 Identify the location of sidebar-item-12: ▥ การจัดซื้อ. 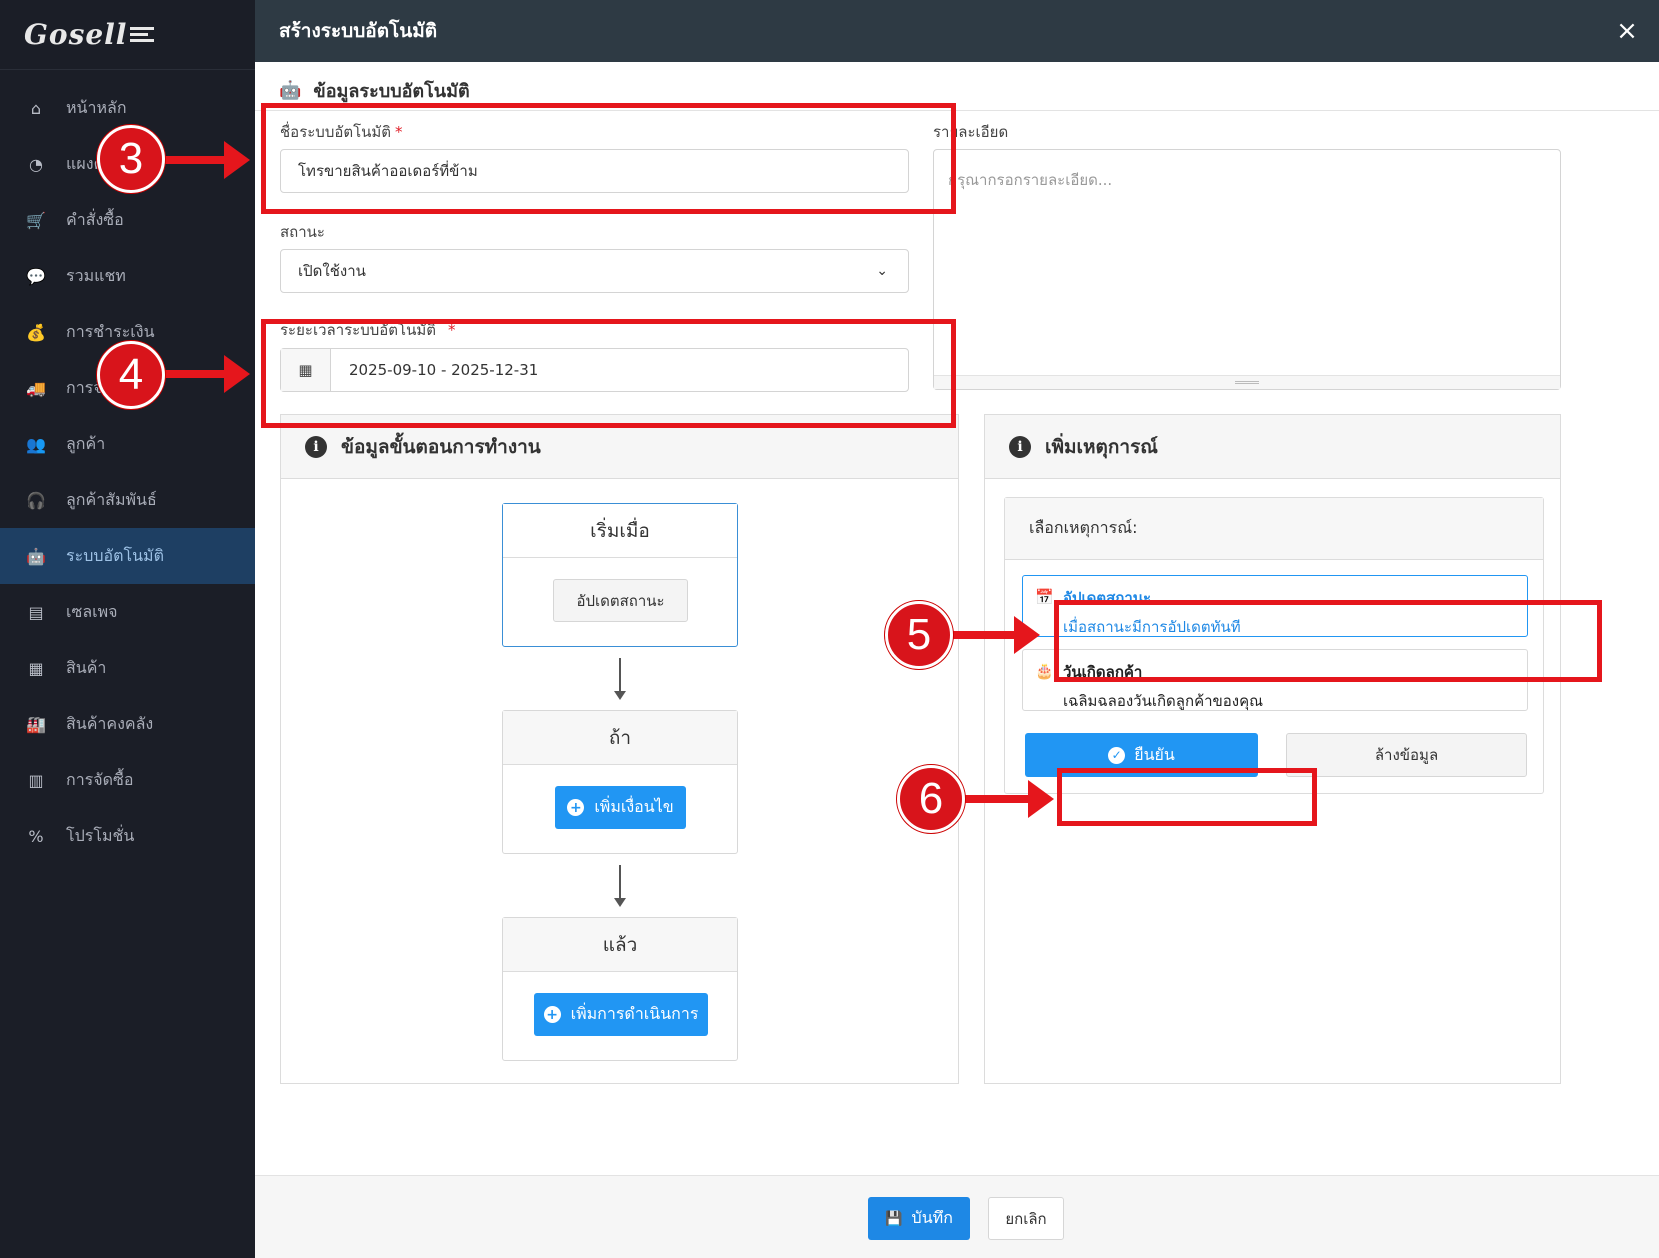
(127, 780).